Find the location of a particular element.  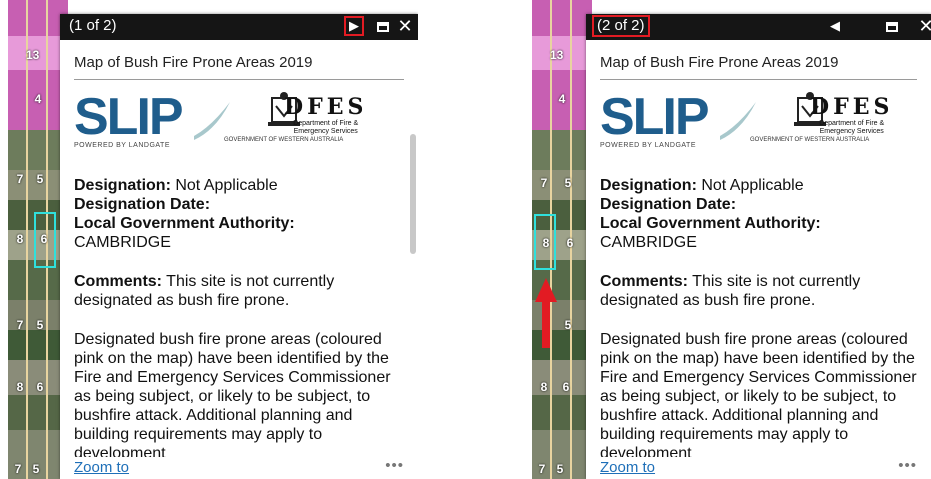

previous-feature-button: ◀ is located at coordinates (835, 26).